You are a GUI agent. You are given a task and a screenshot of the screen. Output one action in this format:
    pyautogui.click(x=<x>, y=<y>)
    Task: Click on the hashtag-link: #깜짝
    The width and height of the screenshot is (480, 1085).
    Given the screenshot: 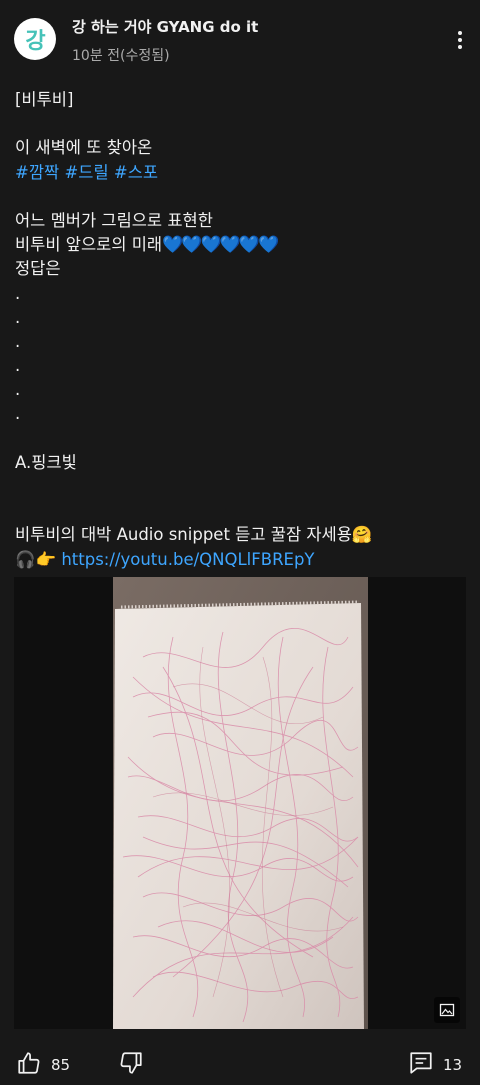 What is the action you would take?
    pyautogui.click(x=37, y=172)
    